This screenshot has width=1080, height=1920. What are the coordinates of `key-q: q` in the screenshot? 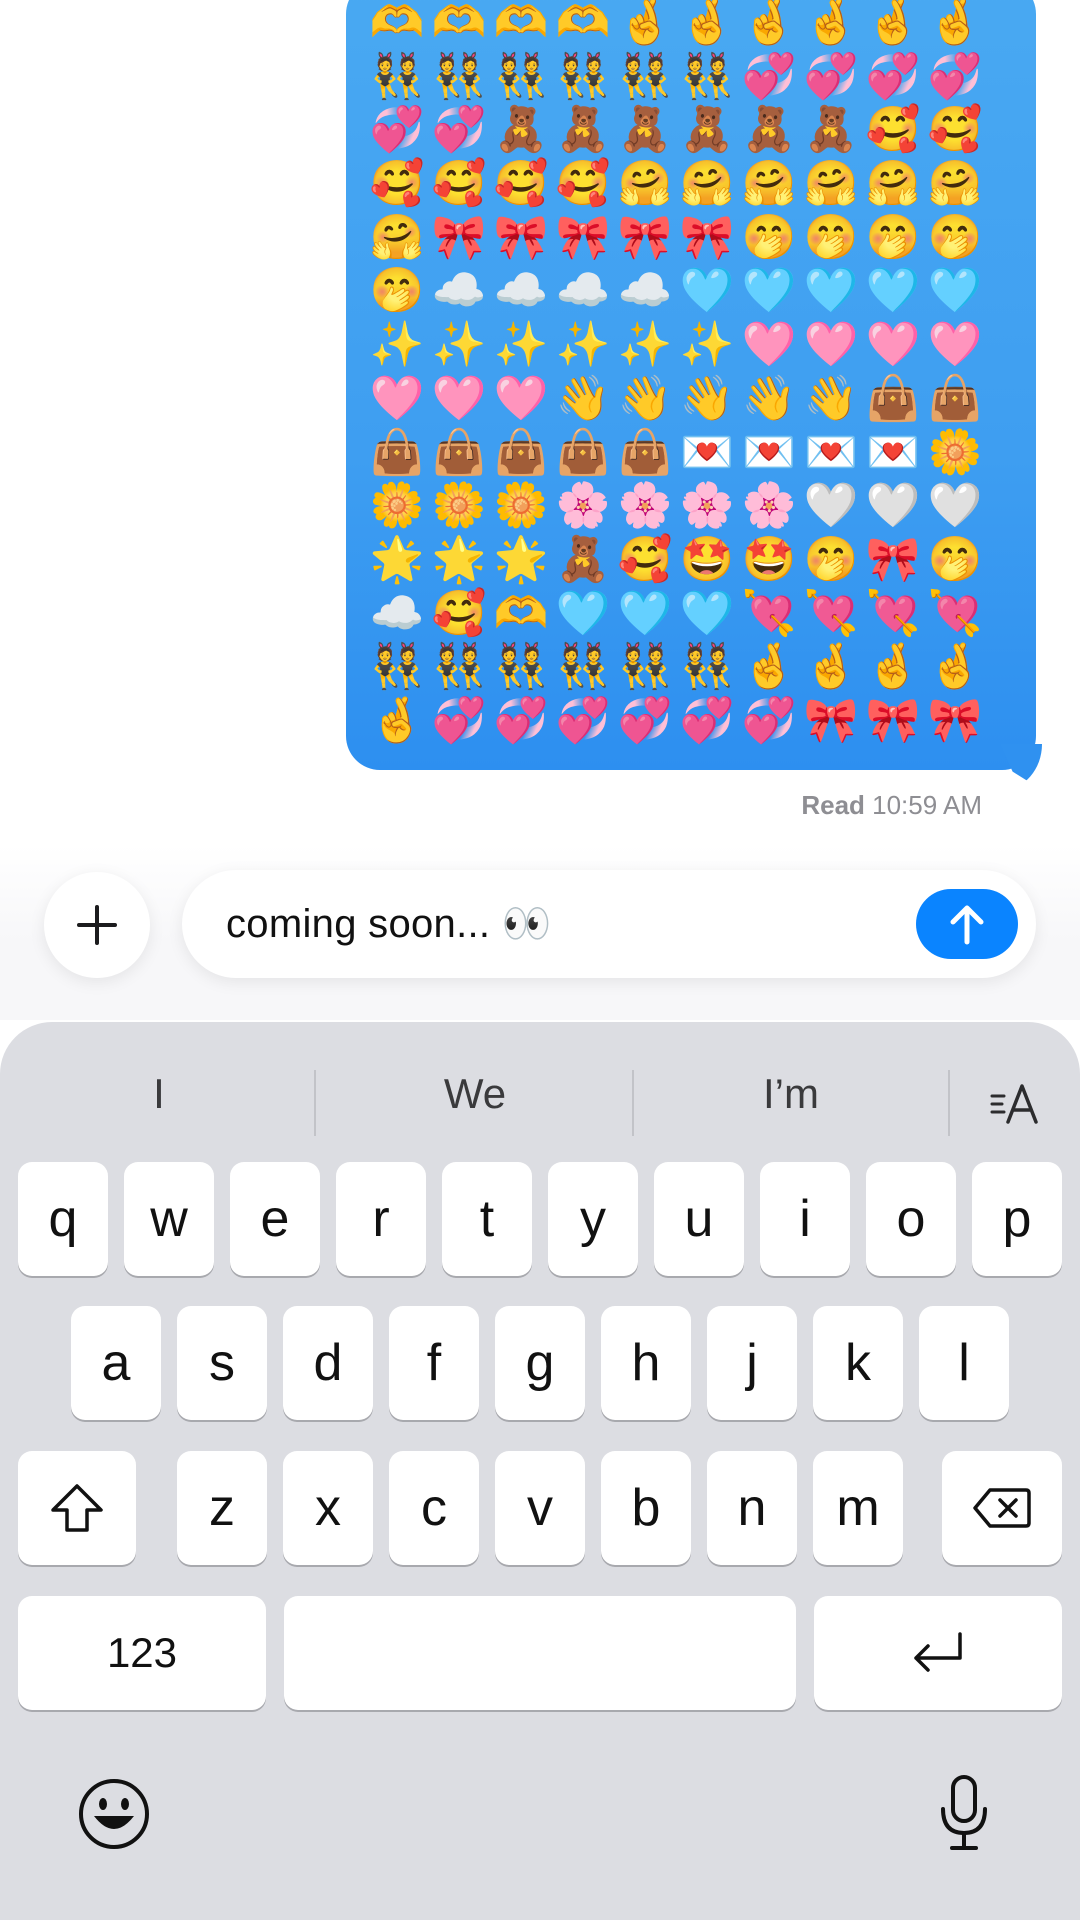 It's located at (63, 1219).